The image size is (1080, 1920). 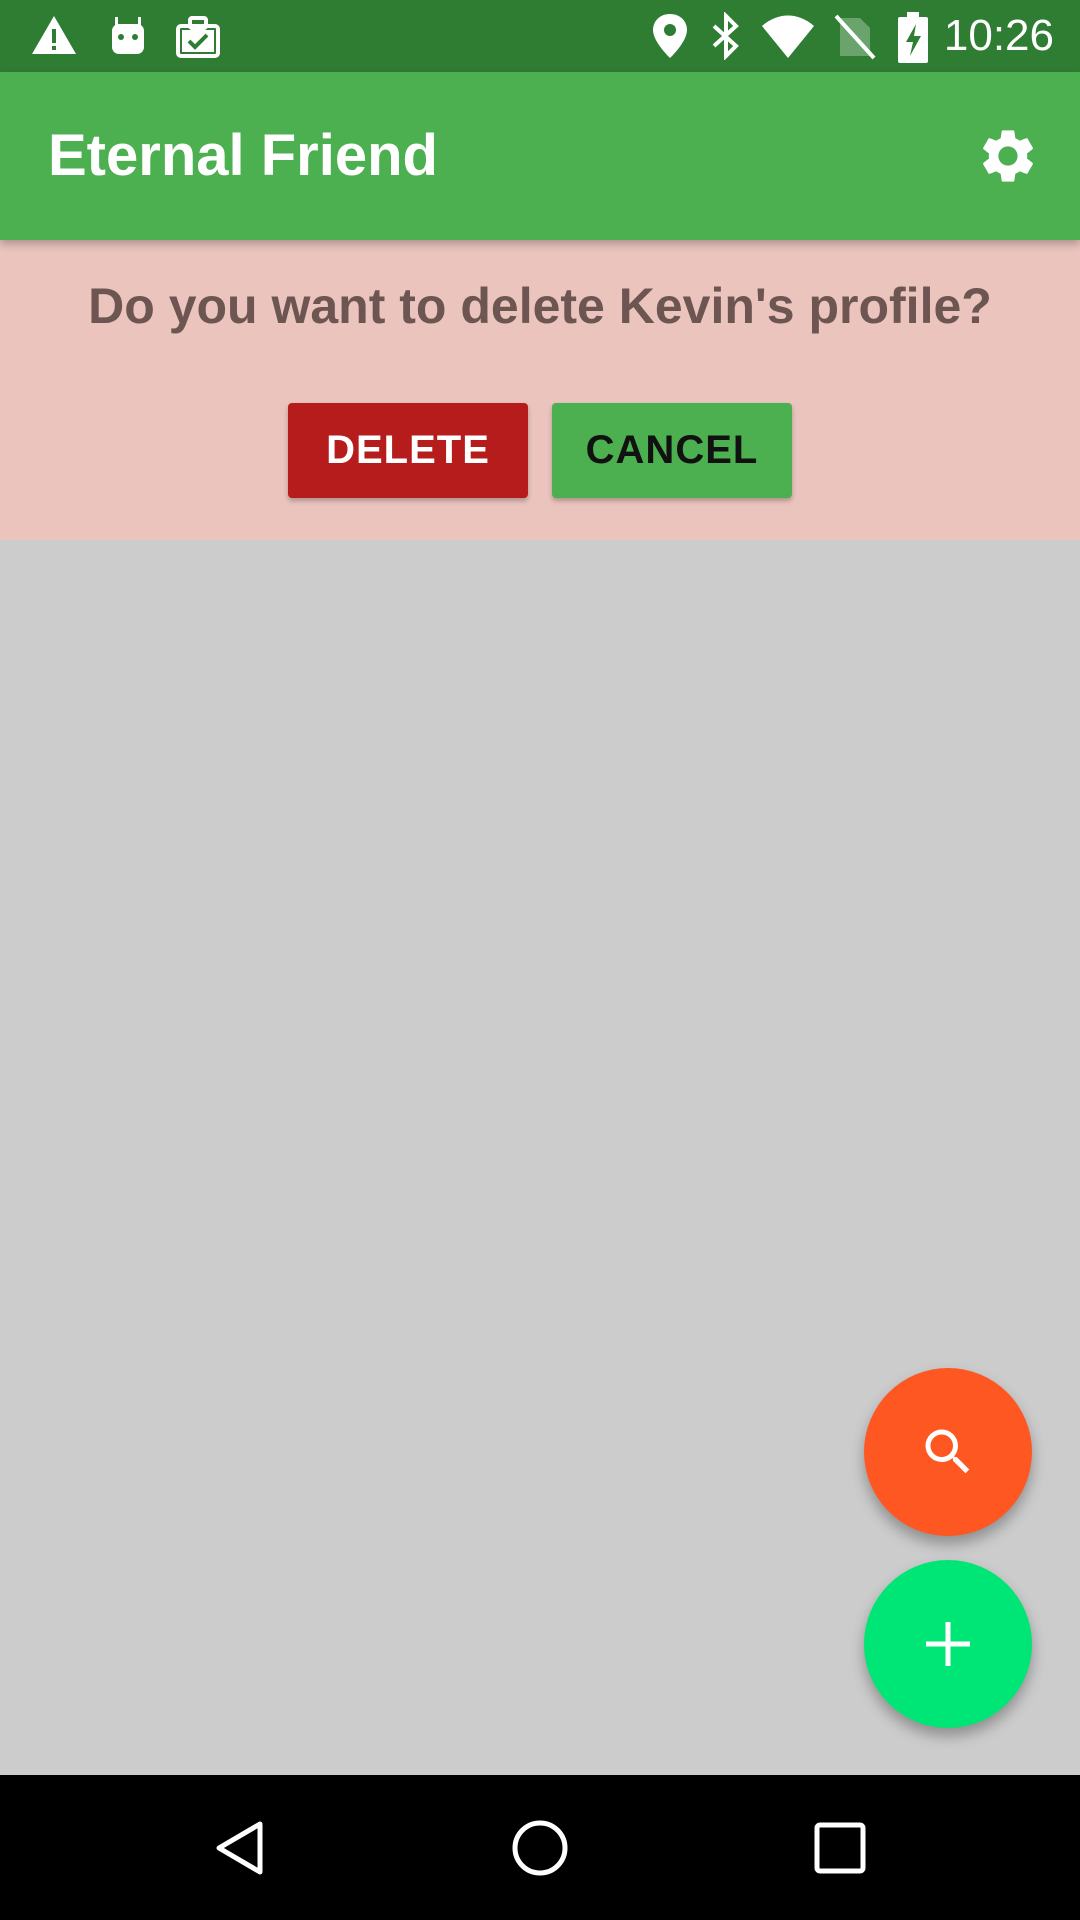 I want to click on settings-button, so click(x=1008, y=156).